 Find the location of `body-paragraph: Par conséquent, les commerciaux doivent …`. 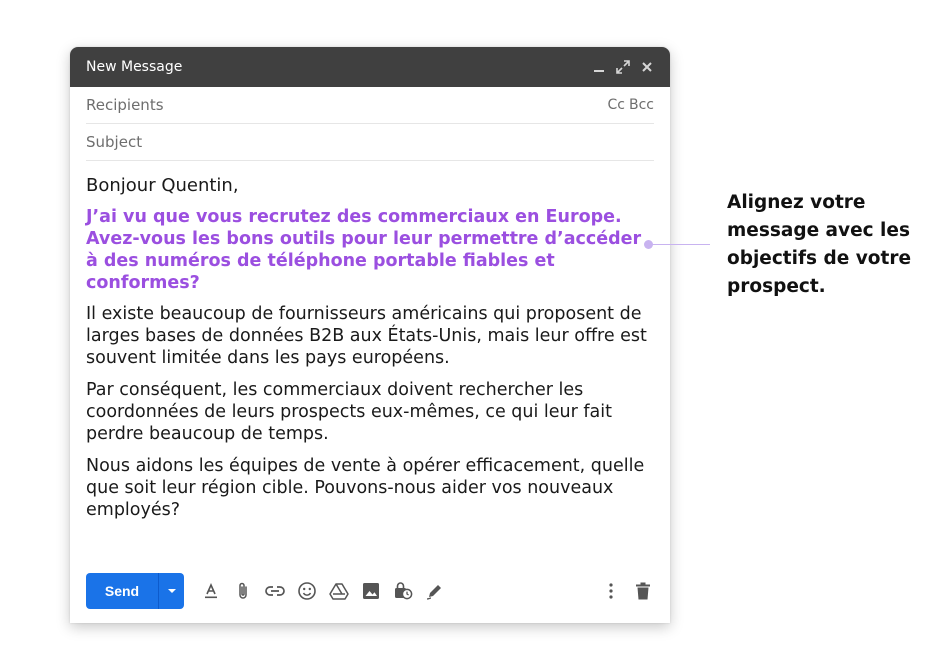

body-paragraph: Par conséquent, les commerciaux doivent … is located at coordinates (349, 412).